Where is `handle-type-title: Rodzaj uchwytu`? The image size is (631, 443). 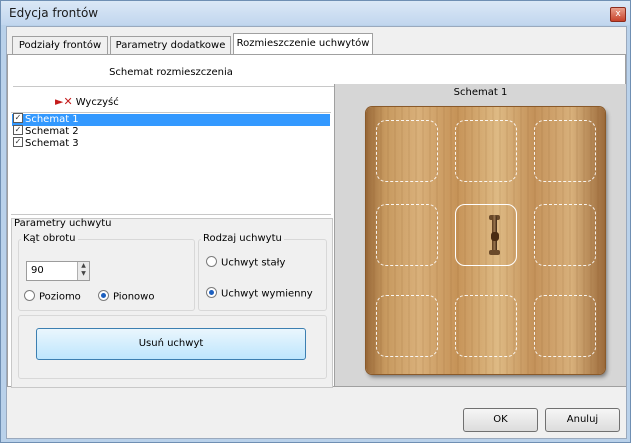
handle-type-title: Rodzaj uchwytu is located at coordinates (242, 238).